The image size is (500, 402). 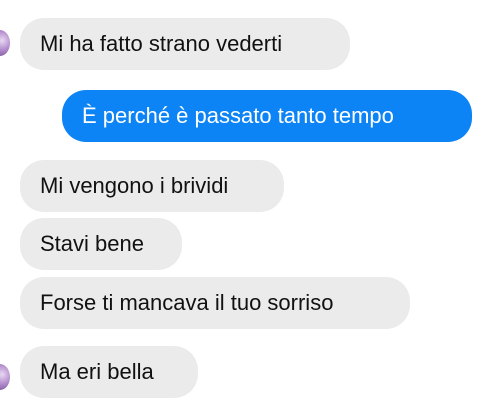 I want to click on message-text: Mi vengono i brividi, so click(x=134, y=185).